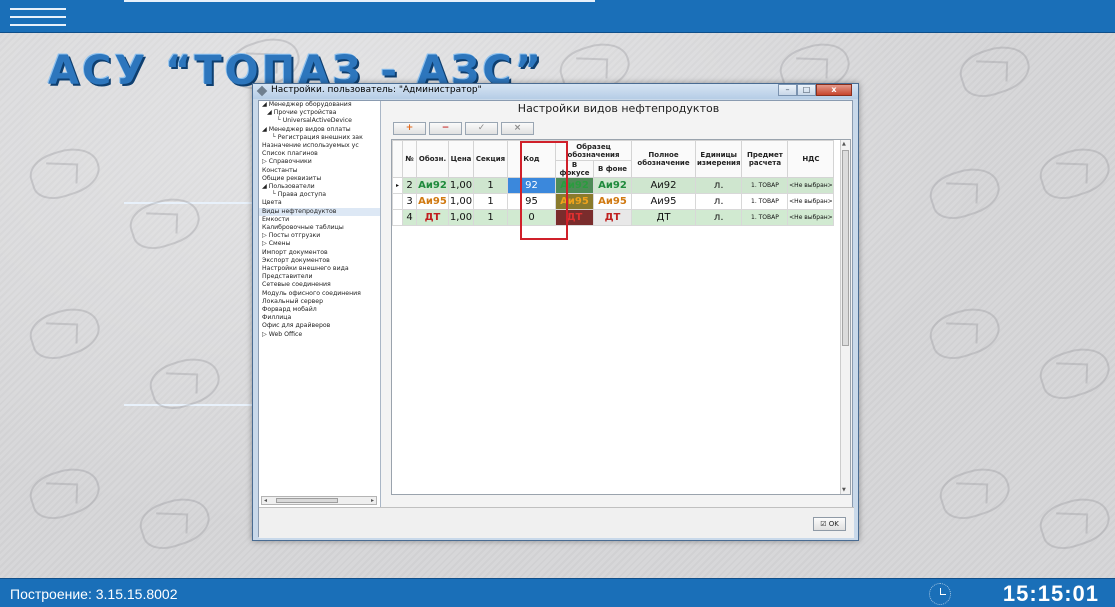 The height and width of the screenshot is (607, 1115). Describe the element at coordinates (612, 169) in the screenshot. I see `column-in-background: В фоне` at that location.